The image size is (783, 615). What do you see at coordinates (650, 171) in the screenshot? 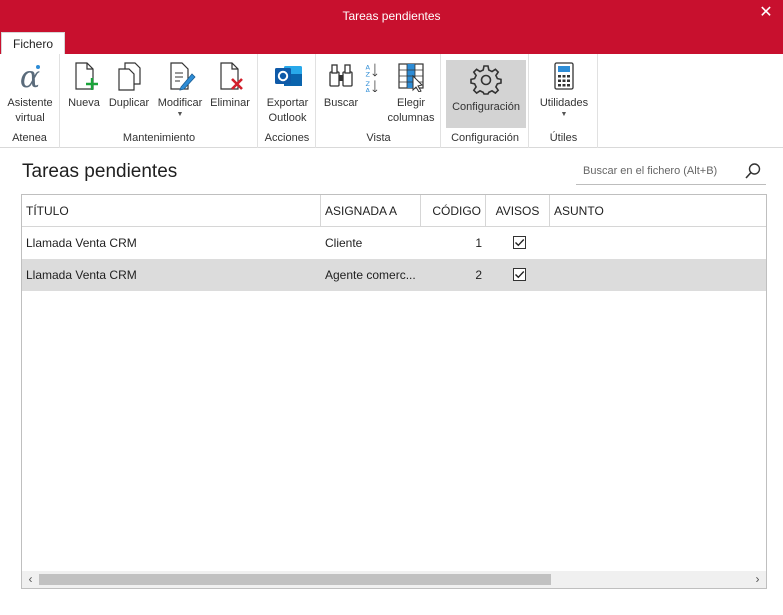
I see `search-input: Buscar en el fichero (Alt+B)` at bounding box center [650, 171].